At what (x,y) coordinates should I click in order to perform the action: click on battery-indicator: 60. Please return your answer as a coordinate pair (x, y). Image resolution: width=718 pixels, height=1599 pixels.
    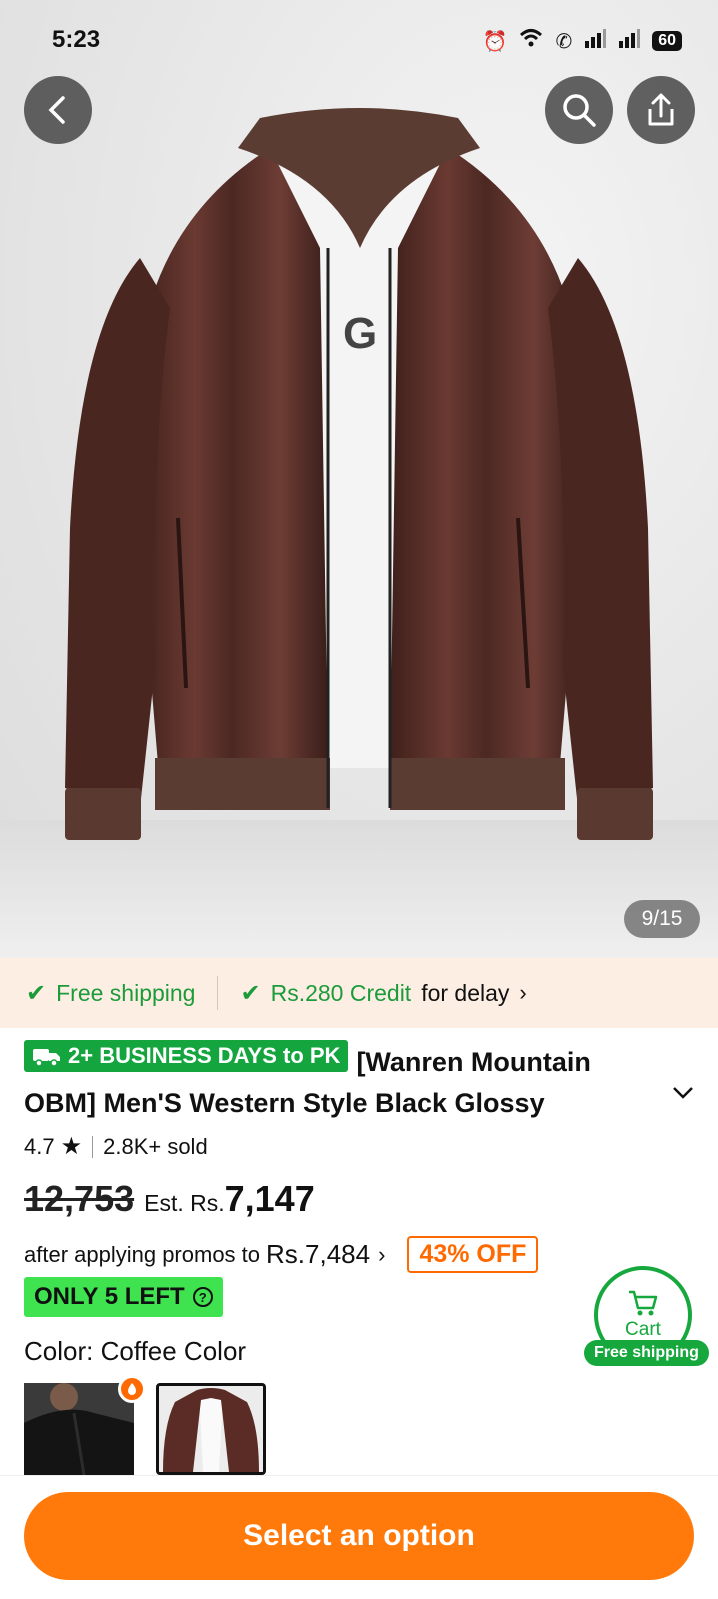
    Looking at the image, I should click on (667, 41).